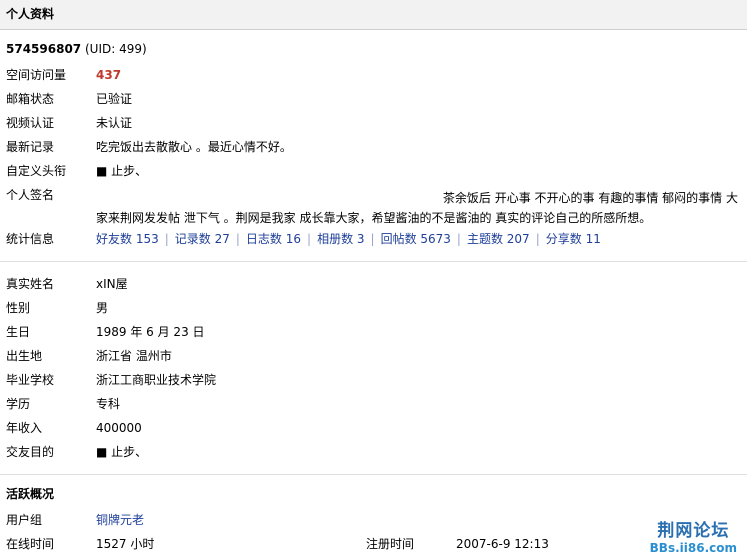 The image size is (747, 558). Describe the element at coordinates (30, 380) in the screenshot. I see `school-label: 毕业学校` at that location.